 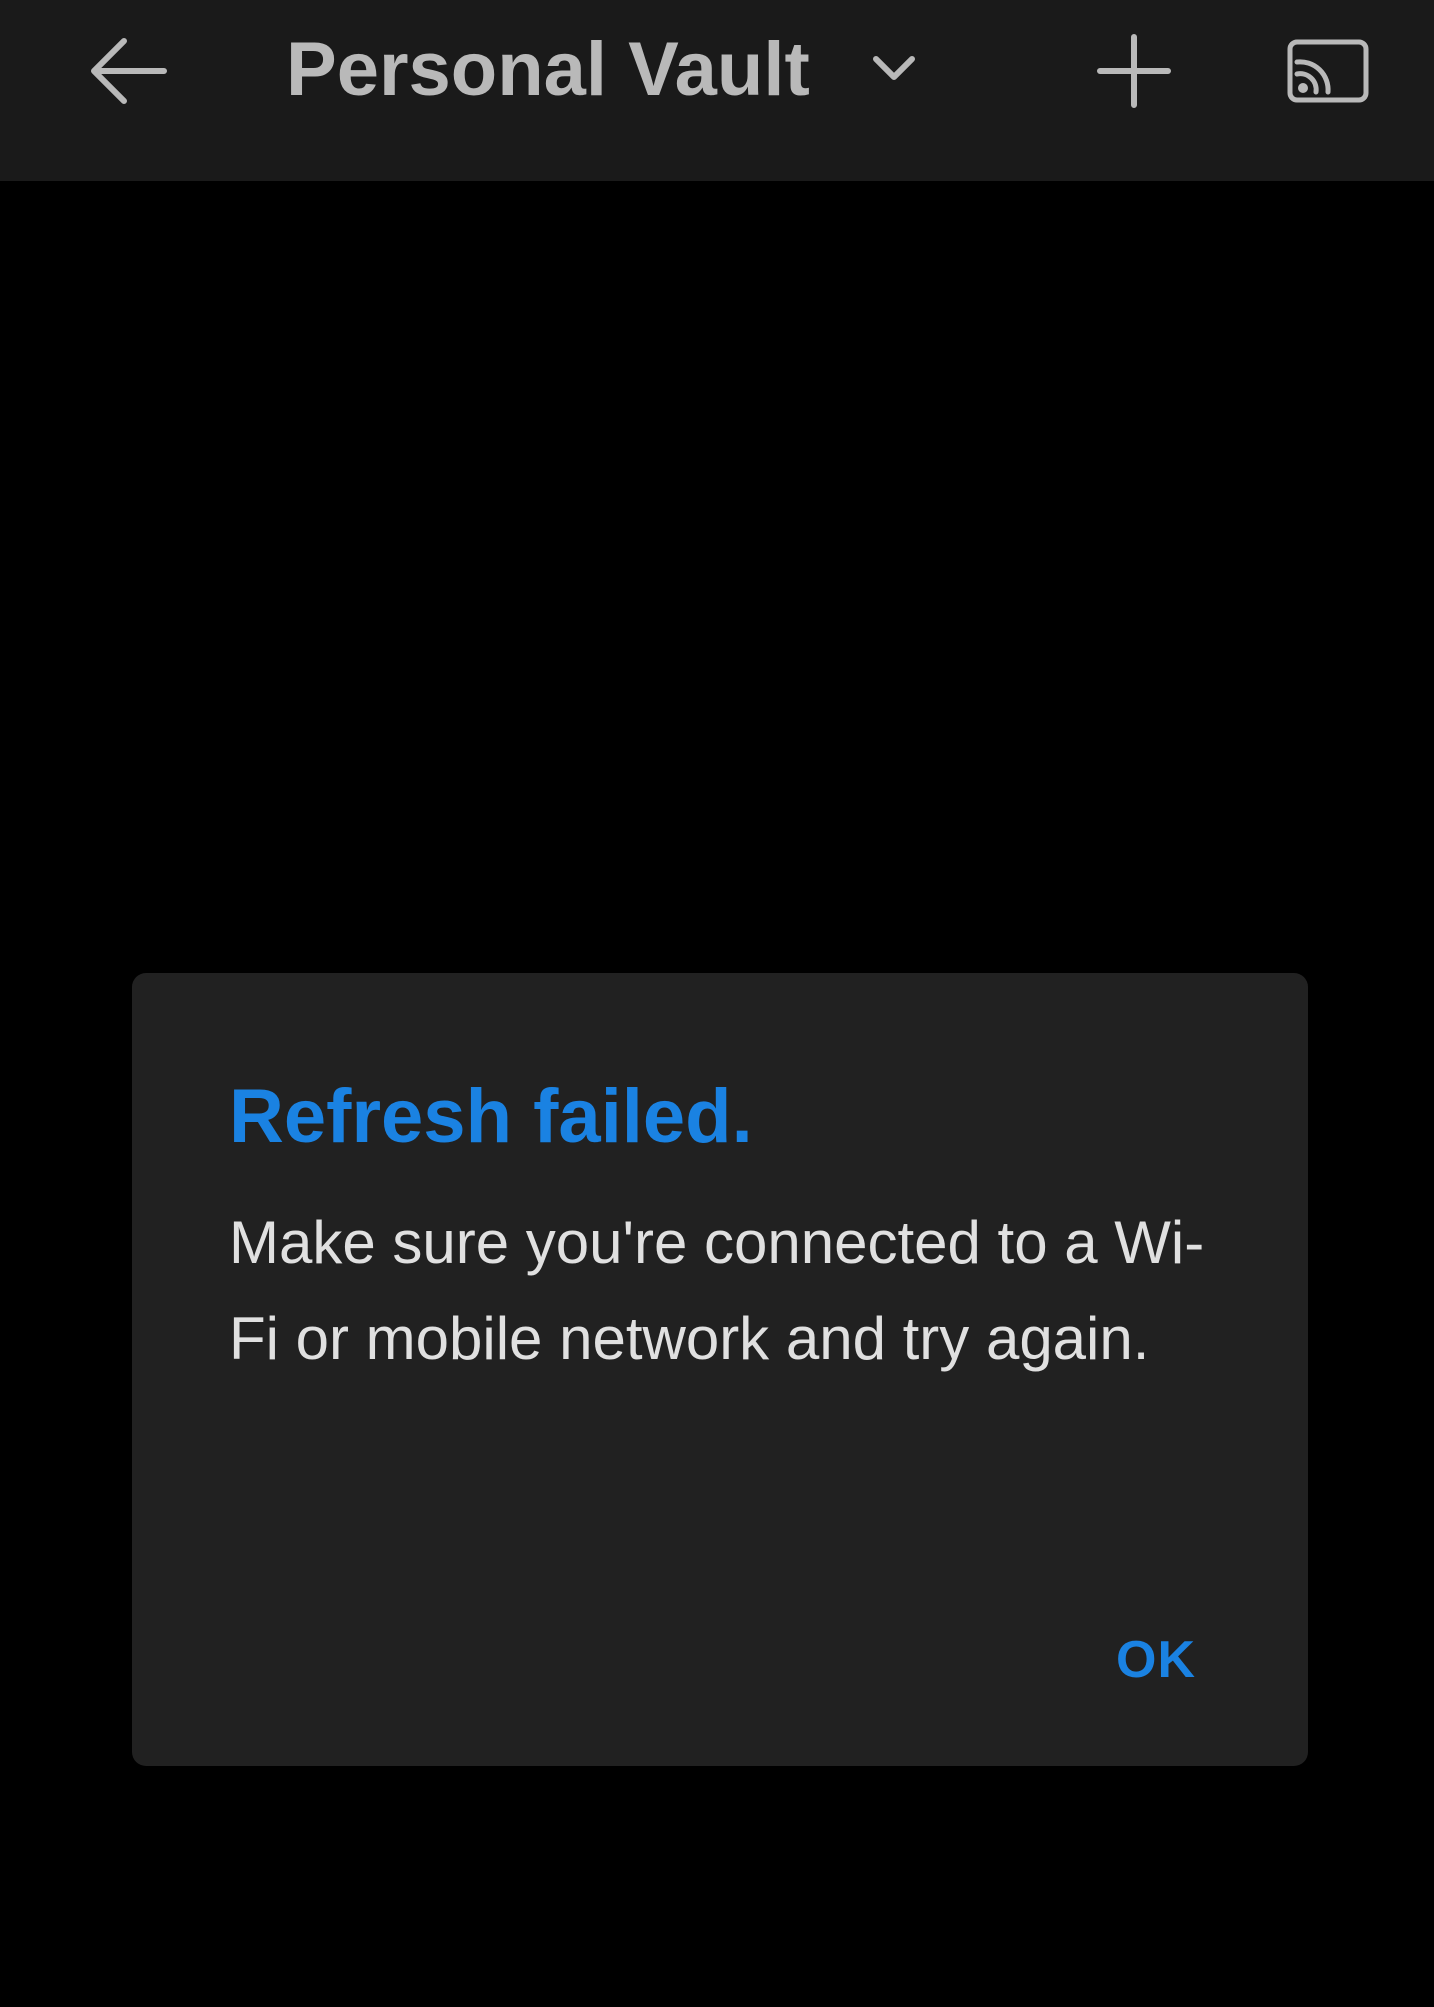 I want to click on add-button, so click(x=1134, y=70).